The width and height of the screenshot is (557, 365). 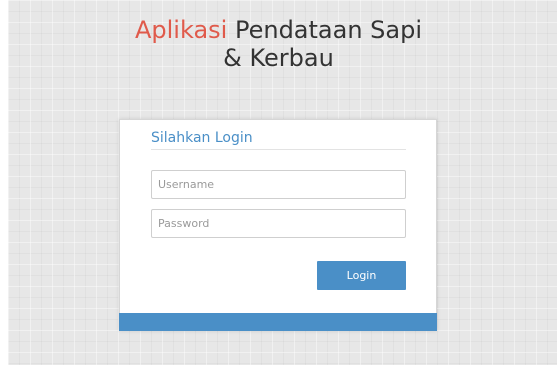 I want to click on app-title-main: Pendataan Sapi, so click(x=328, y=30).